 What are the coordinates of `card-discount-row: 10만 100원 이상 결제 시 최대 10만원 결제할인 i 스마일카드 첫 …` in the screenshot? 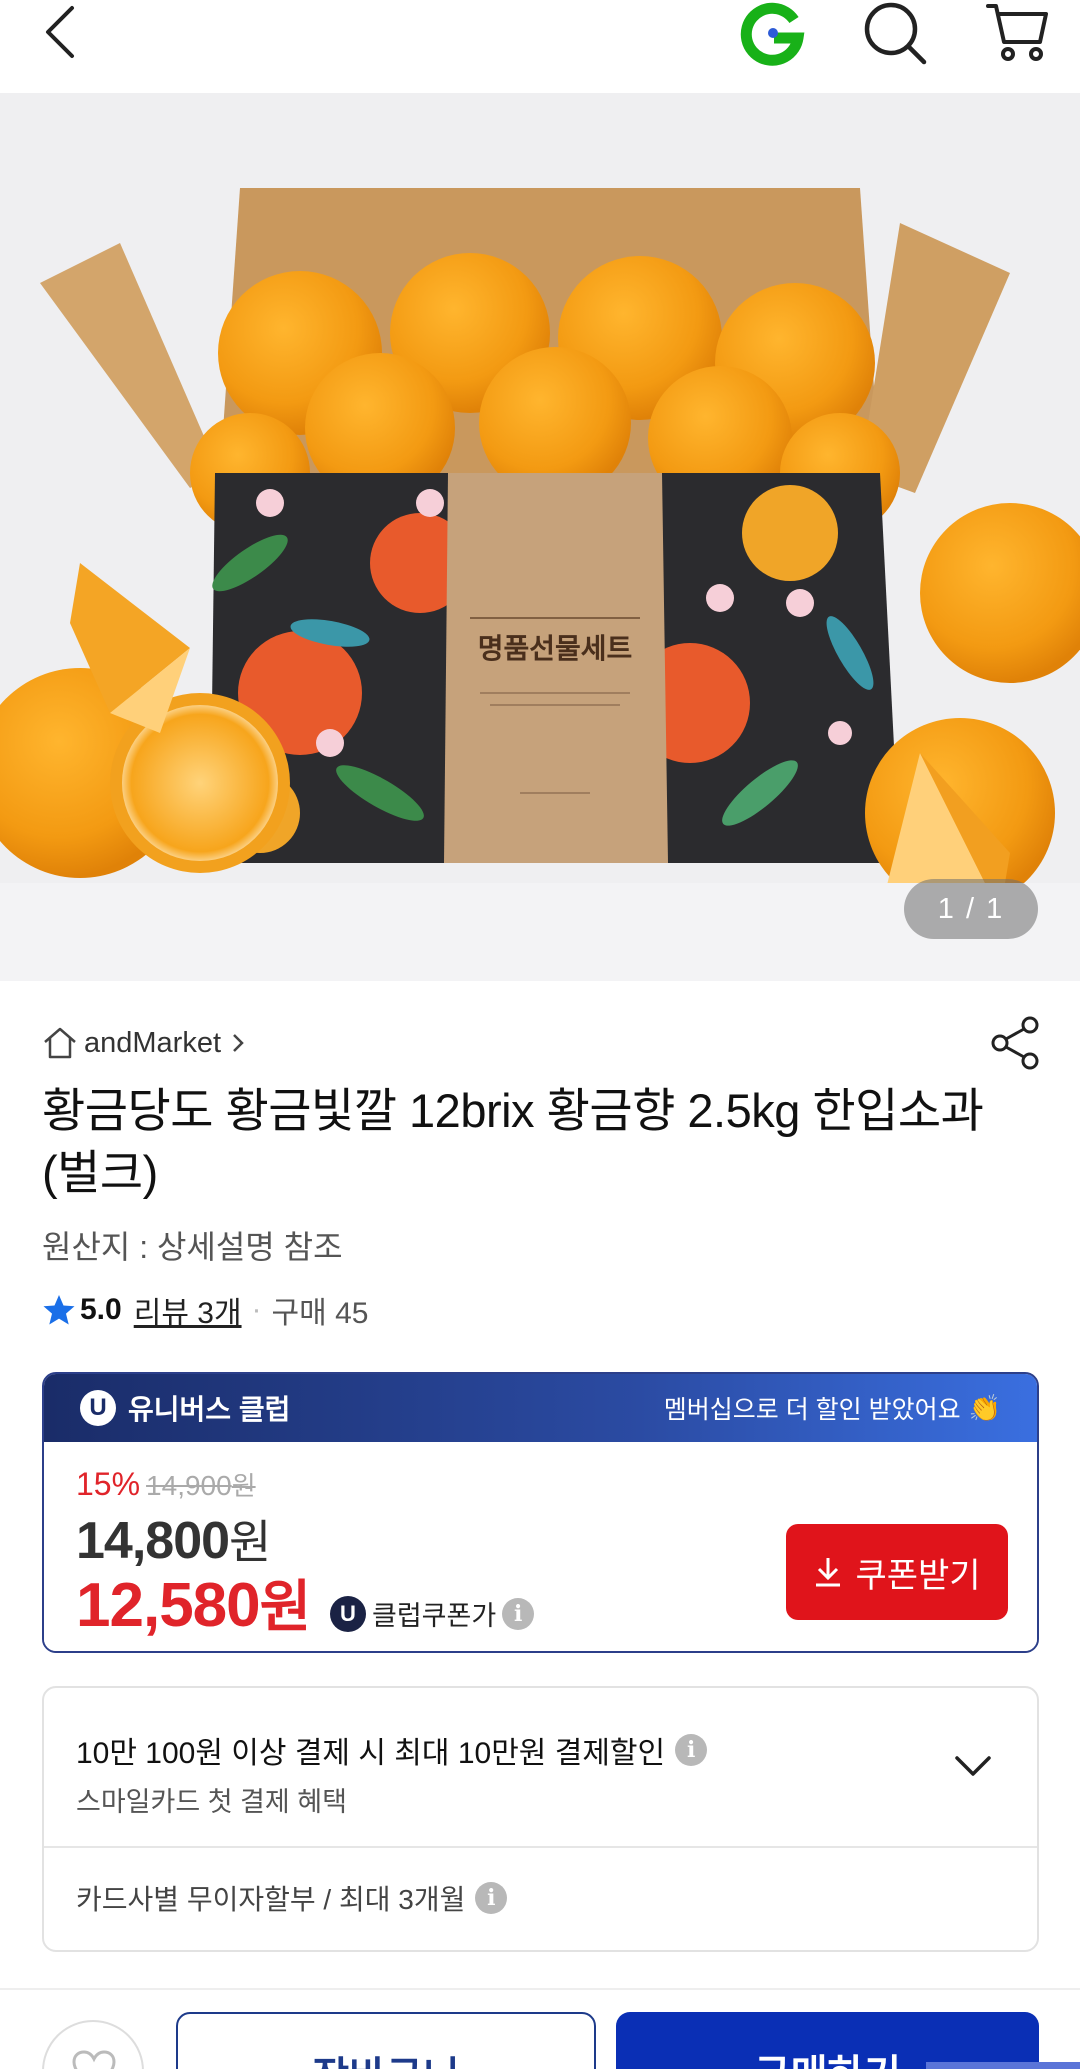 It's located at (540, 1768).